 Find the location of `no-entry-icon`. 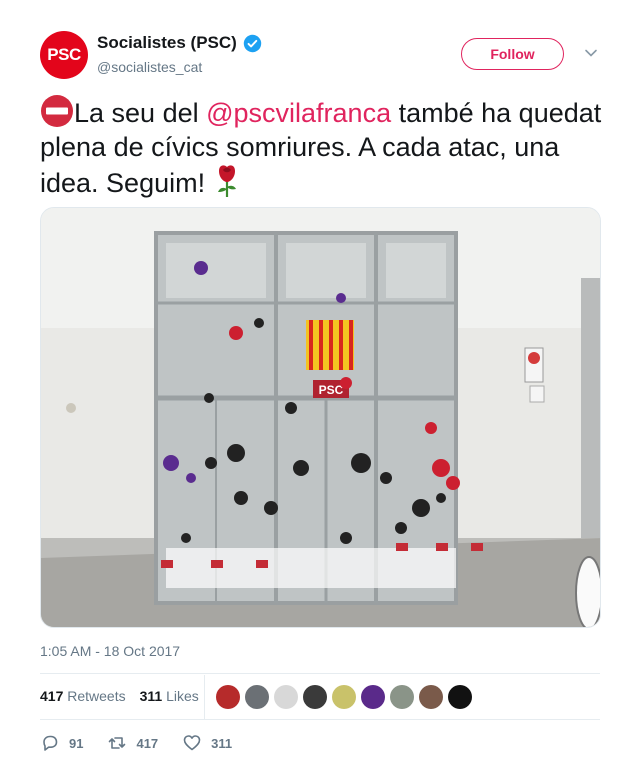

no-entry-icon is located at coordinates (57, 111).